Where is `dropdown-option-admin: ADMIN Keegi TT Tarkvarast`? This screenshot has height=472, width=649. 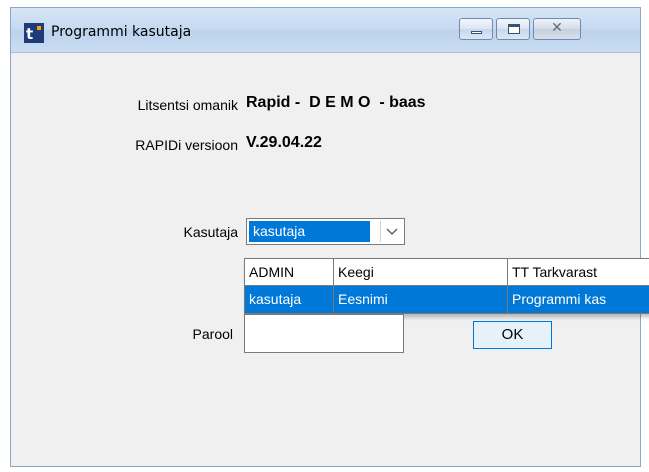
dropdown-option-admin: ADMIN Keegi TT Tarkvarast is located at coordinates (447, 272).